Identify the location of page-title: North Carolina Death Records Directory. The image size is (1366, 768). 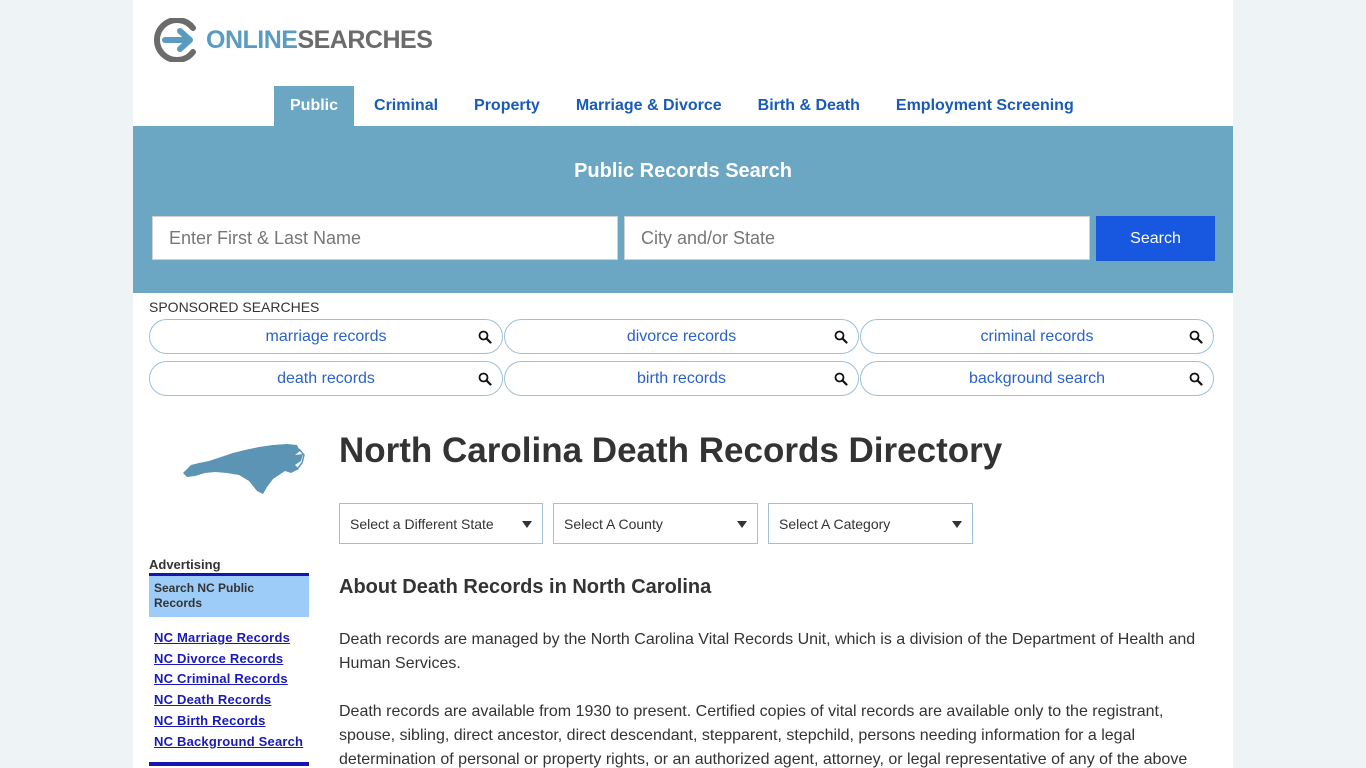
(671, 450).